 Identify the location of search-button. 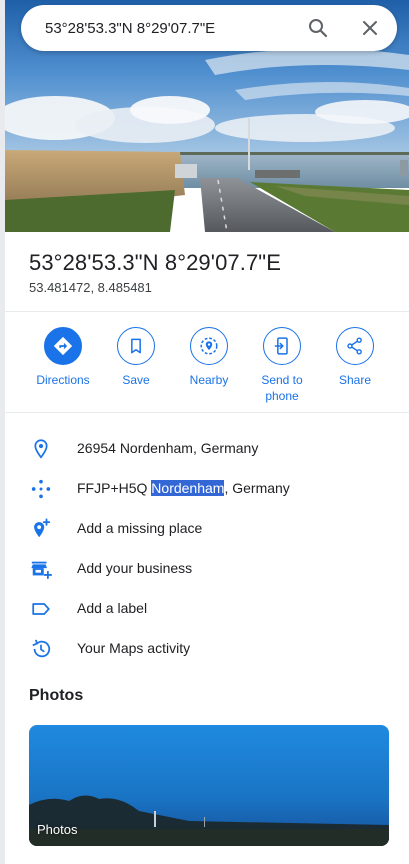
(318, 28).